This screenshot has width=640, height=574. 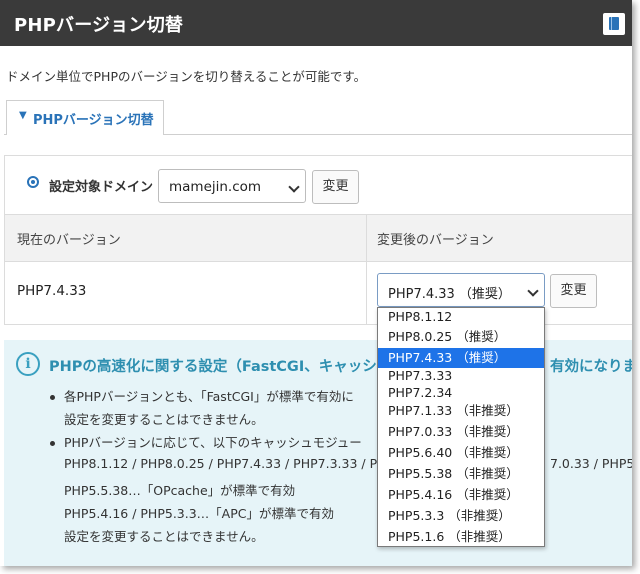 What do you see at coordinates (180, 490) in the screenshot?
I see `info-bullet2-line3: PHP5.5.38…「OPcache」が標準で有効` at bounding box center [180, 490].